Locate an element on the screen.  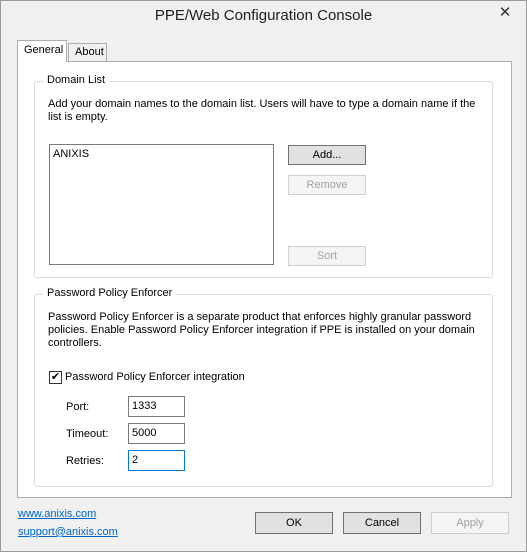
title-bar: PPE/Web Configuration Console ✕ is located at coordinates (263, 16).